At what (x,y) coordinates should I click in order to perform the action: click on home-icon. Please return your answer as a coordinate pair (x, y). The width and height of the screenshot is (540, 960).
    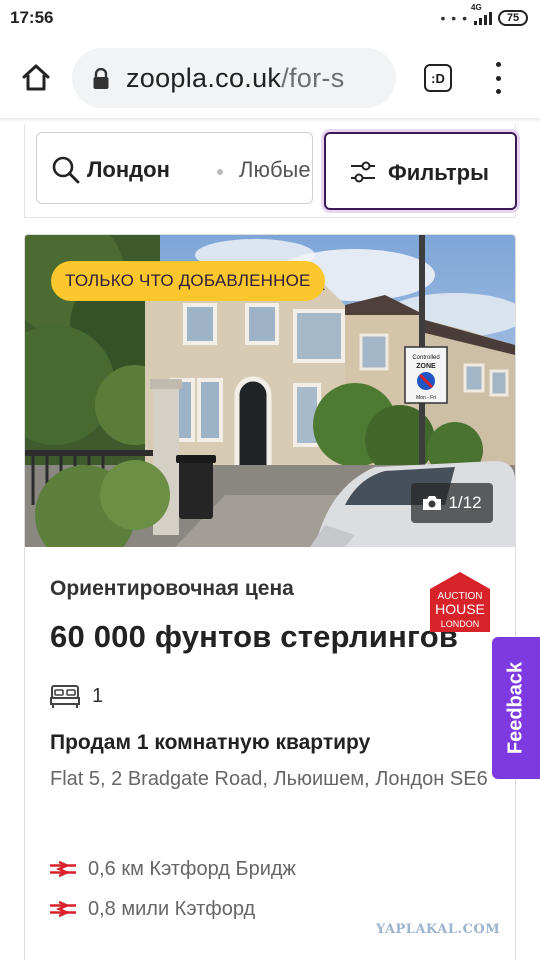
    Looking at the image, I should click on (36, 77).